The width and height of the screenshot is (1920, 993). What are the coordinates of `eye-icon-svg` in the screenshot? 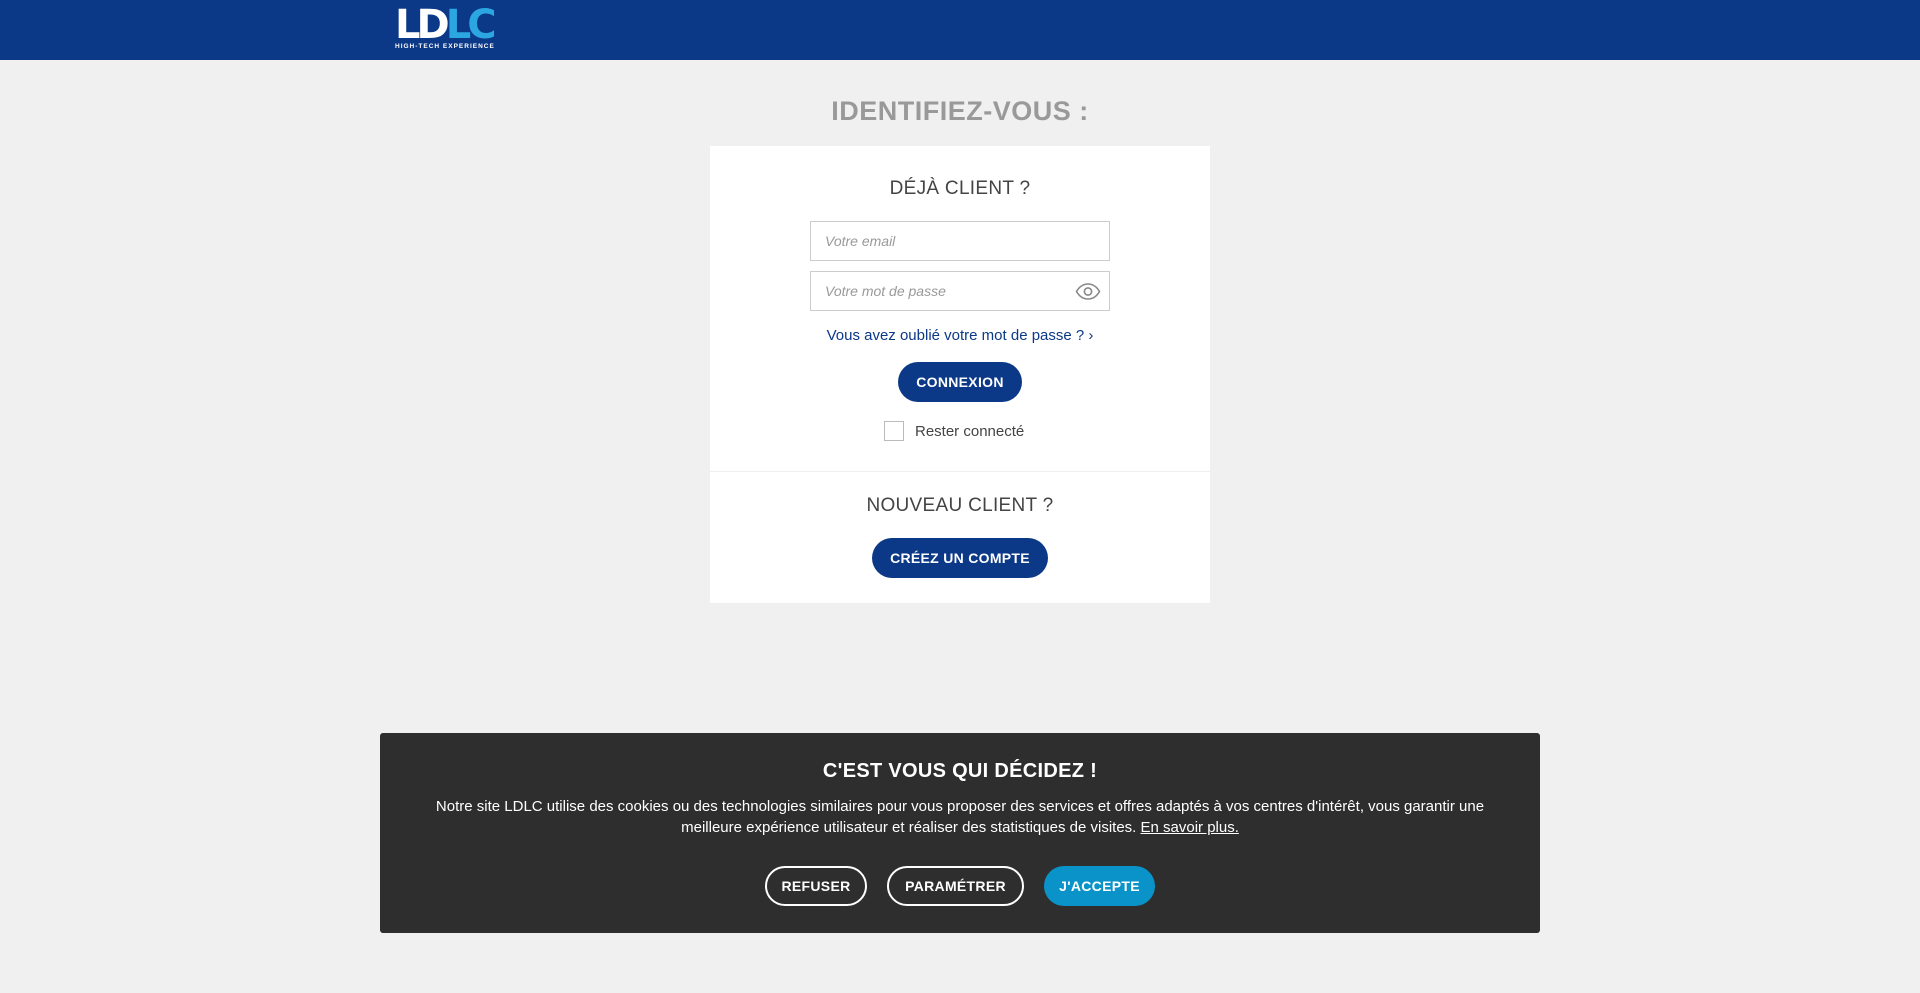 It's located at (1088, 291).